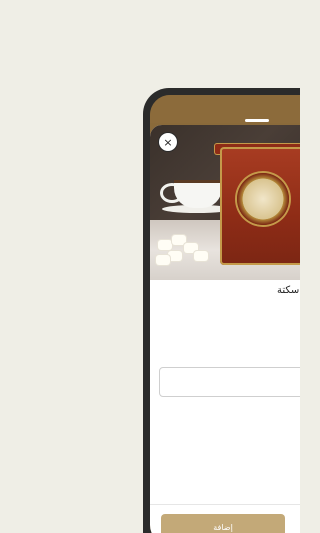  I want to click on add-button: إضافة, so click(223, 523).